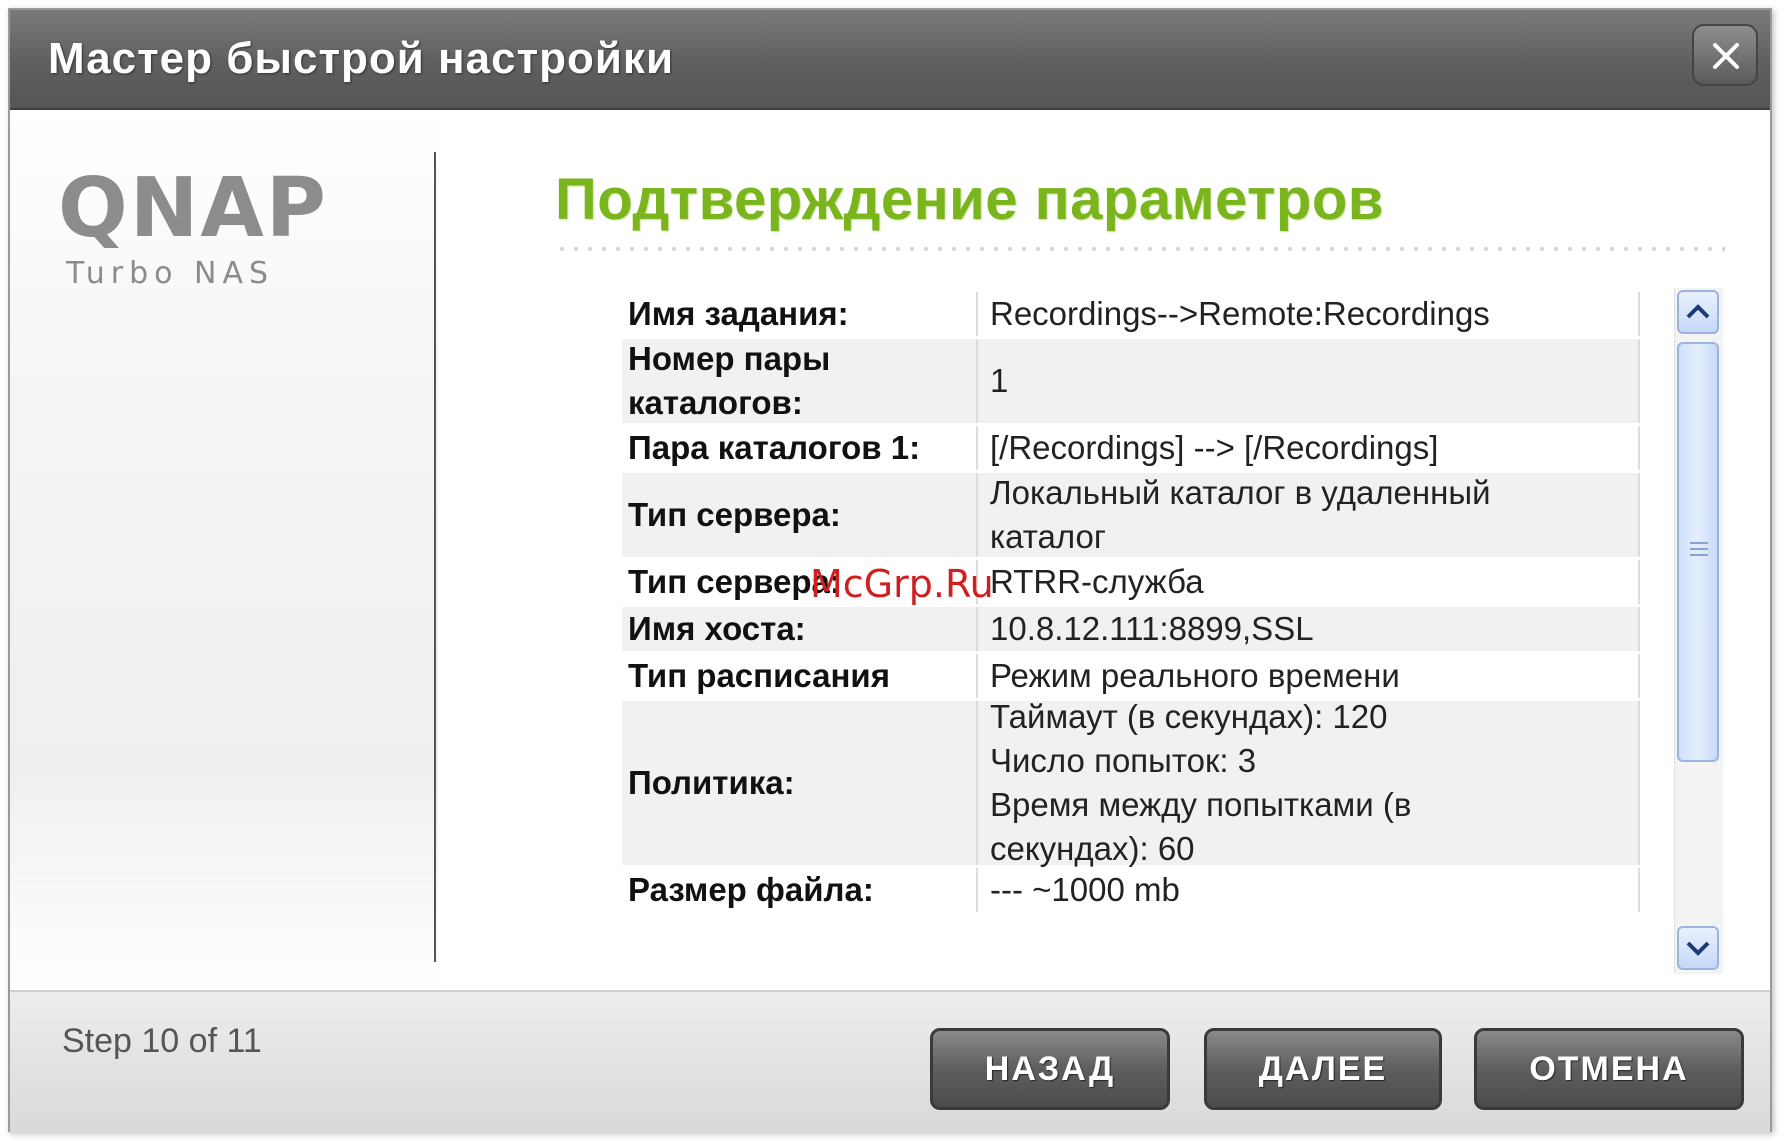 This screenshot has height=1141, width=1786. I want to click on row-value: [/Recordings] --> [/Recordings], so click(1308, 448).